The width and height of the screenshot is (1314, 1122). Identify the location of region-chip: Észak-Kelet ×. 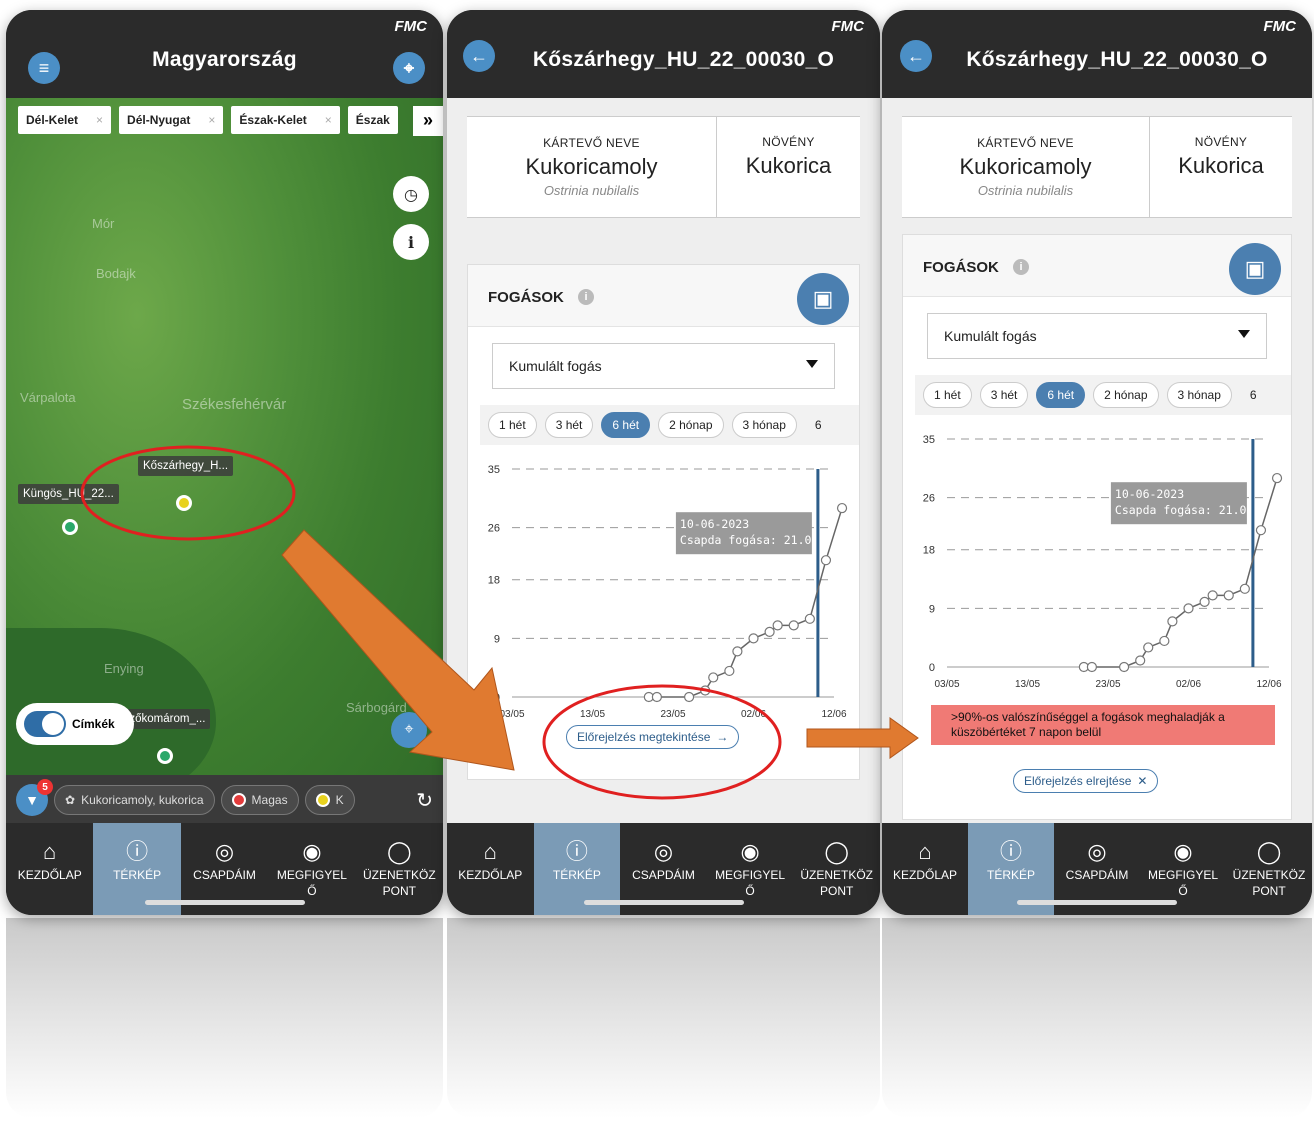
(285, 120).